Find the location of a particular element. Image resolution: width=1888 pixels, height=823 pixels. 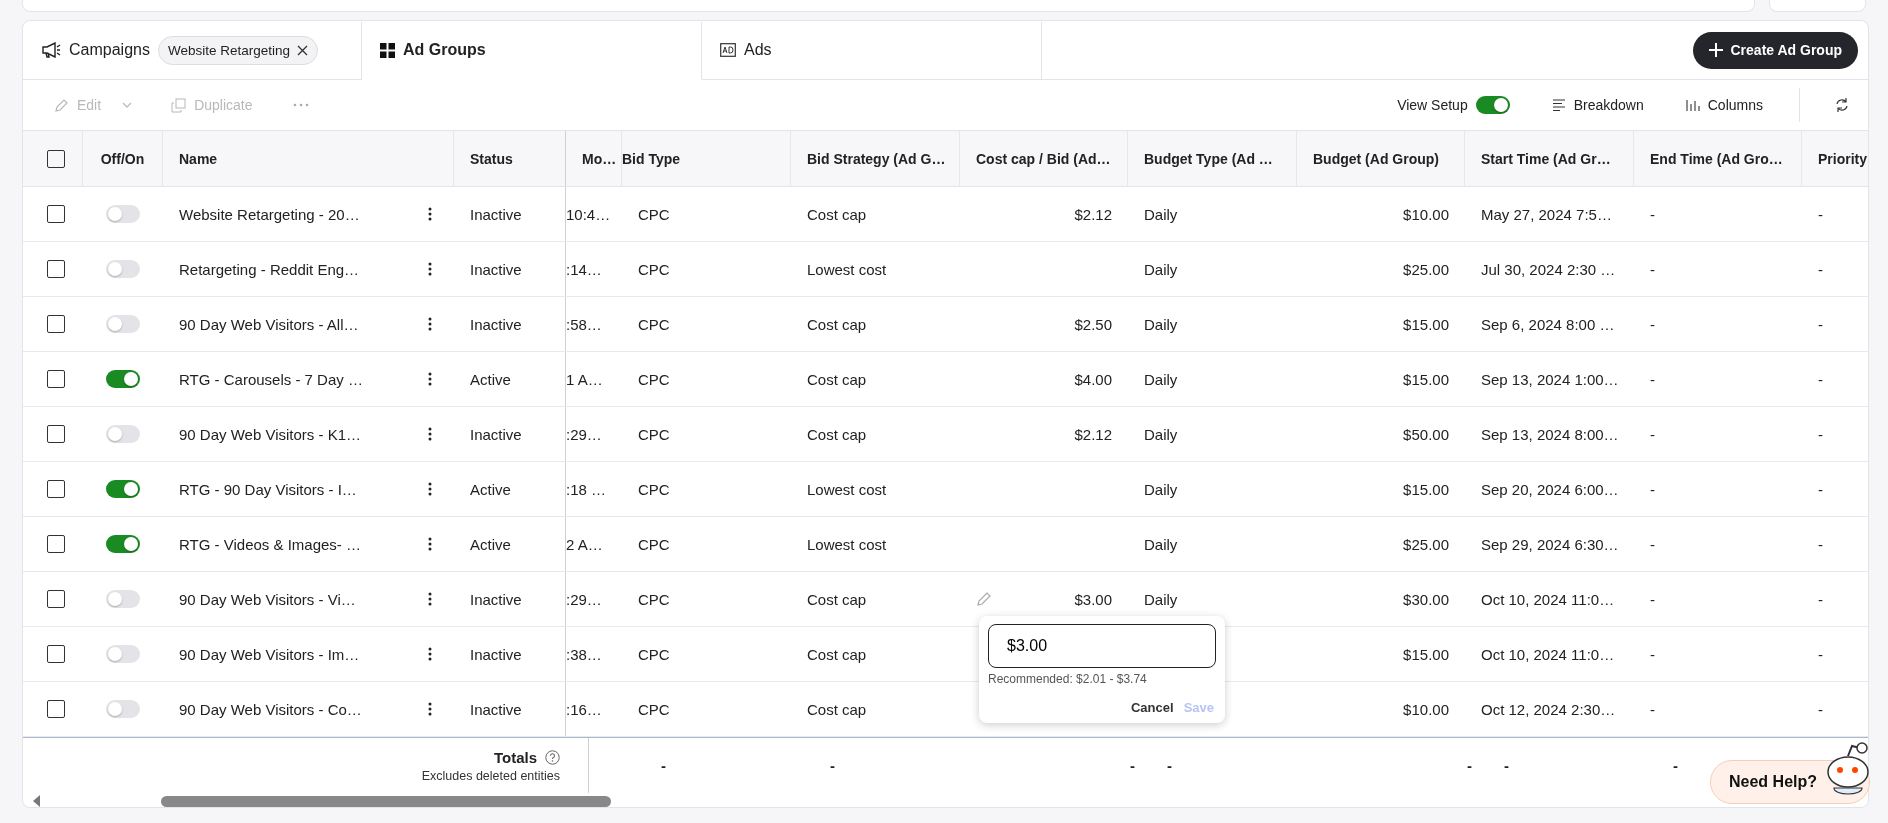

column-header: Budget (Ad Group) is located at coordinates (1376, 158).